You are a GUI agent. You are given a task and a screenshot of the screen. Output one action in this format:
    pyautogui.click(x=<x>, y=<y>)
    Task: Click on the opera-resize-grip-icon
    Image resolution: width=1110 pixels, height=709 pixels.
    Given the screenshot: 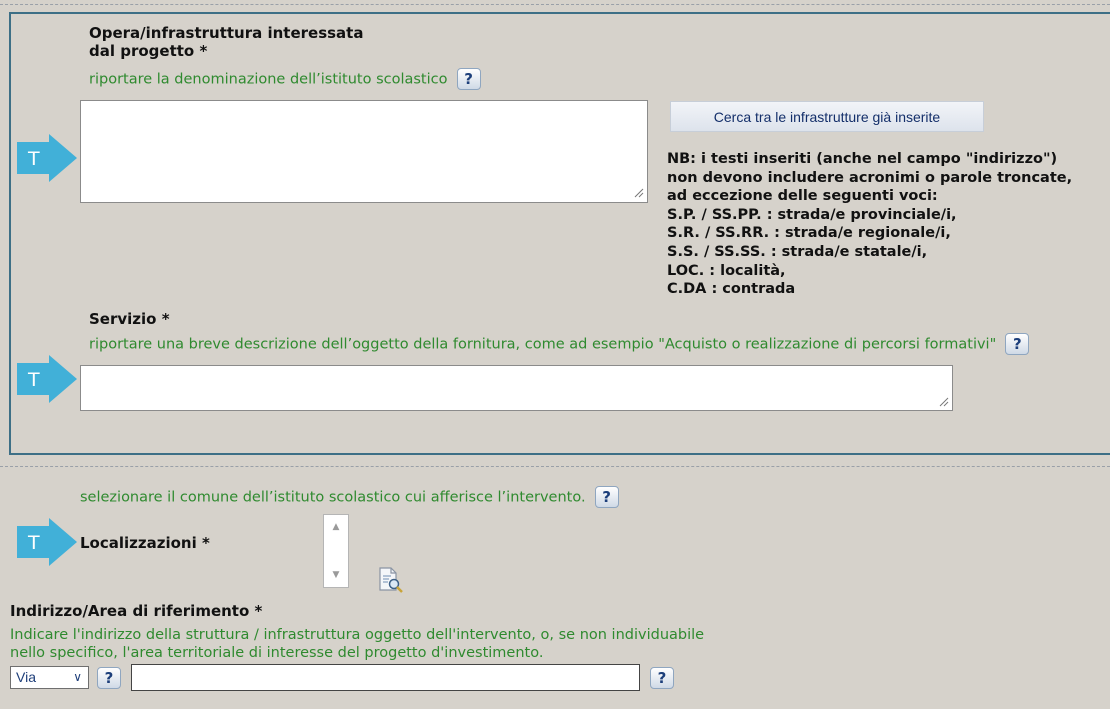 What is the action you would take?
    pyautogui.click(x=639, y=193)
    